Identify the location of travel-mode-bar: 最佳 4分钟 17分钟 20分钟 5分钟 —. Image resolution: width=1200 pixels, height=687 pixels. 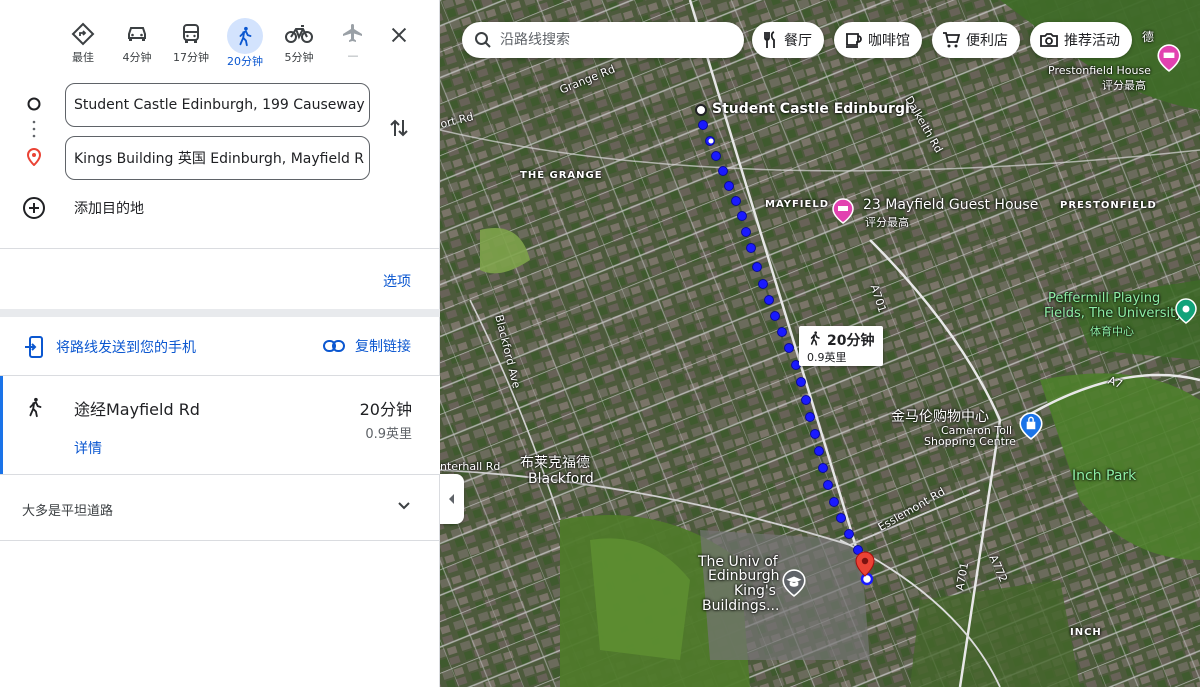
(230, 43).